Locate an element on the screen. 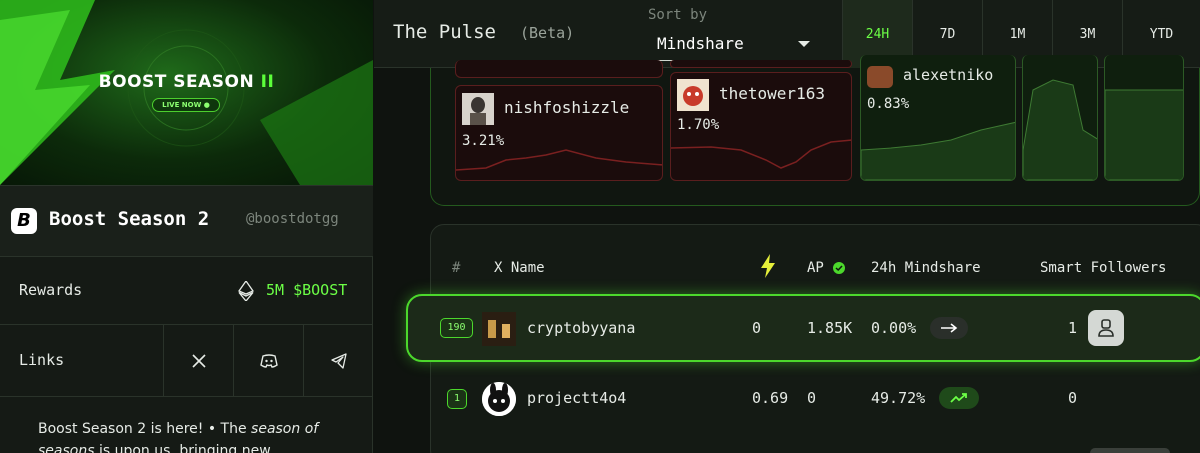 This screenshot has width=1200, height=453. column-header-mindshare: 24h Mindshare is located at coordinates (926, 268).